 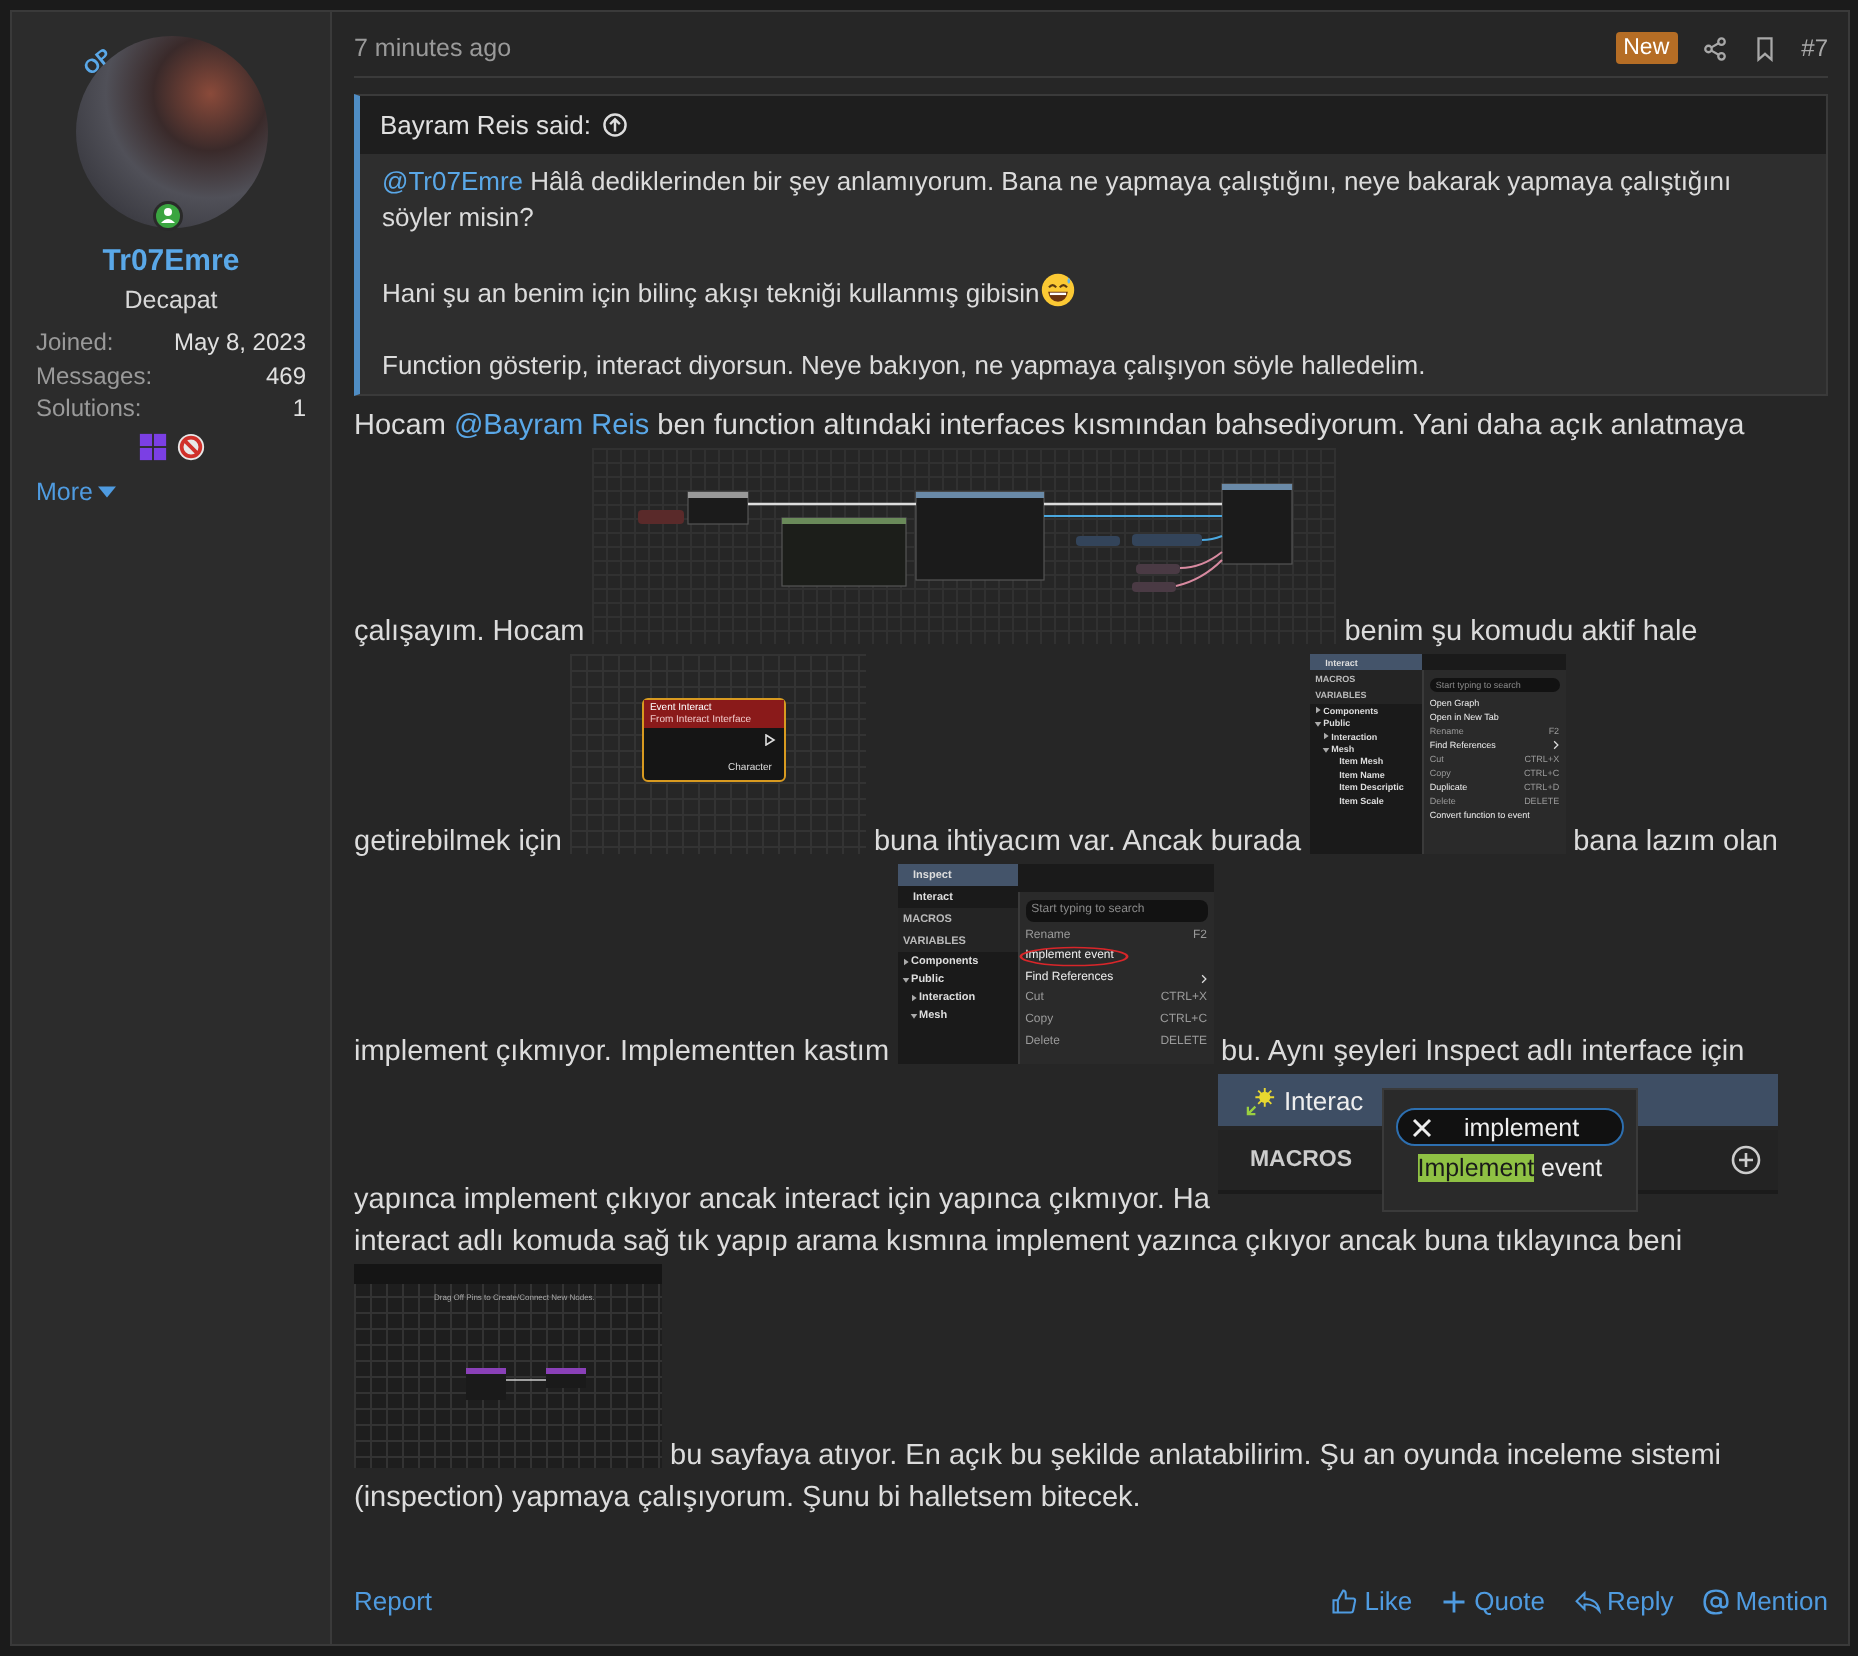 I want to click on arrow-up-circle-icon, so click(x=615, y=125).